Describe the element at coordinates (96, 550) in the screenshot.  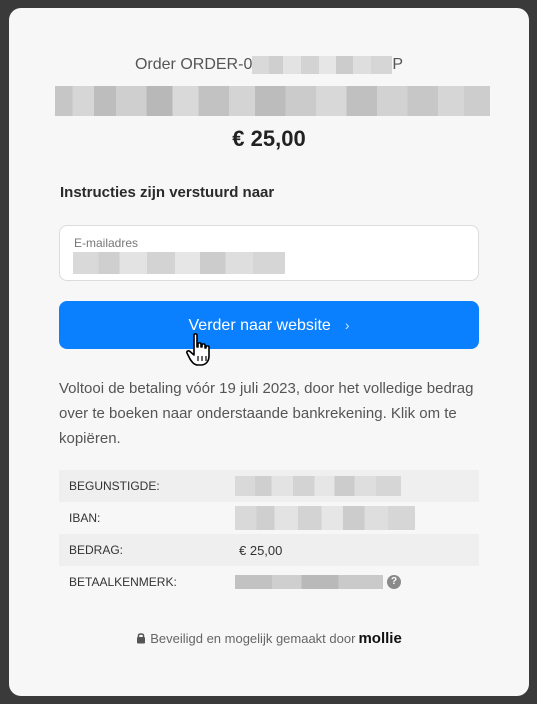
I see `bank-row-key: BEDRAG:` at that location.